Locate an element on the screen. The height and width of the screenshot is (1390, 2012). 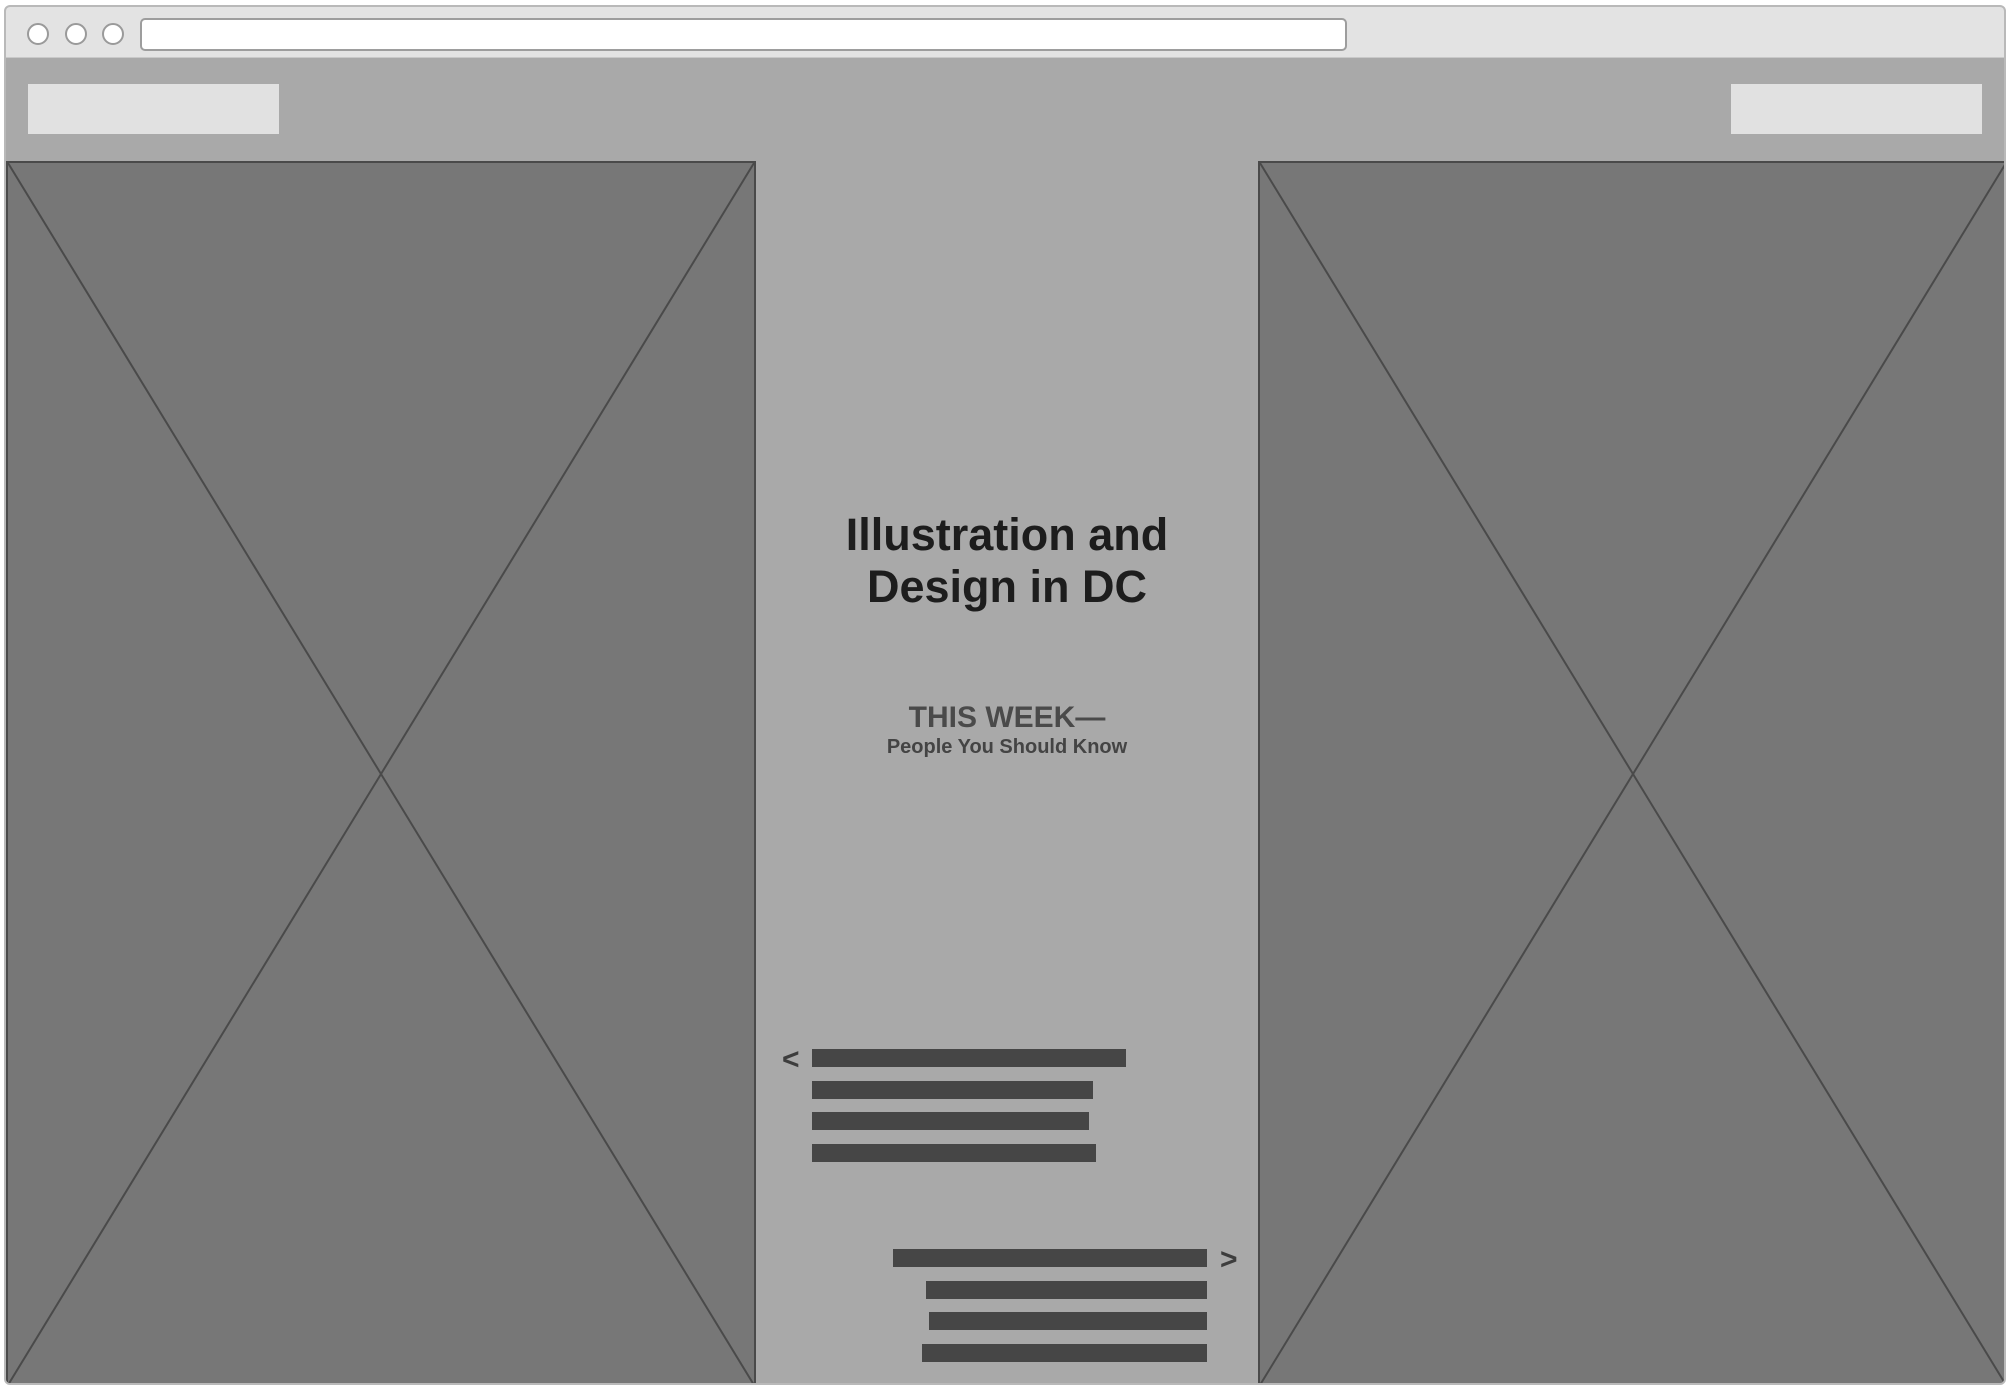
page-title: Illustration and Design in DC is located at coordinates (1007, 561).